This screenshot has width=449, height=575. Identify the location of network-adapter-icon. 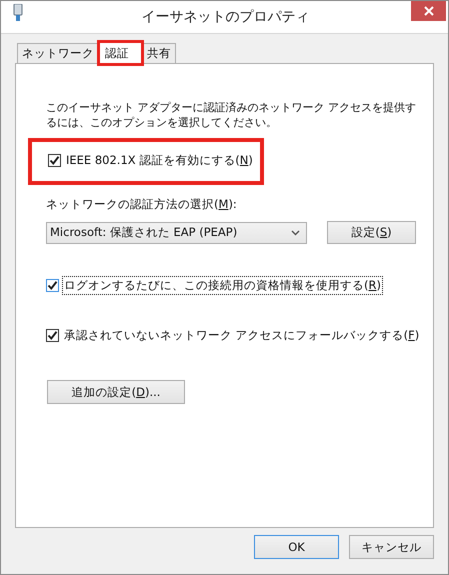
(18, 13).